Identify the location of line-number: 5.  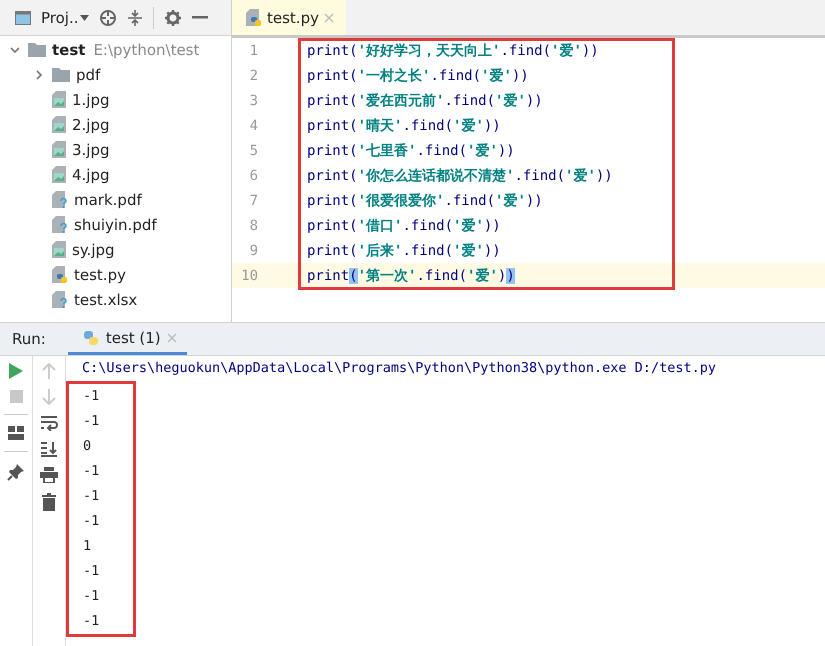
(253, 150).